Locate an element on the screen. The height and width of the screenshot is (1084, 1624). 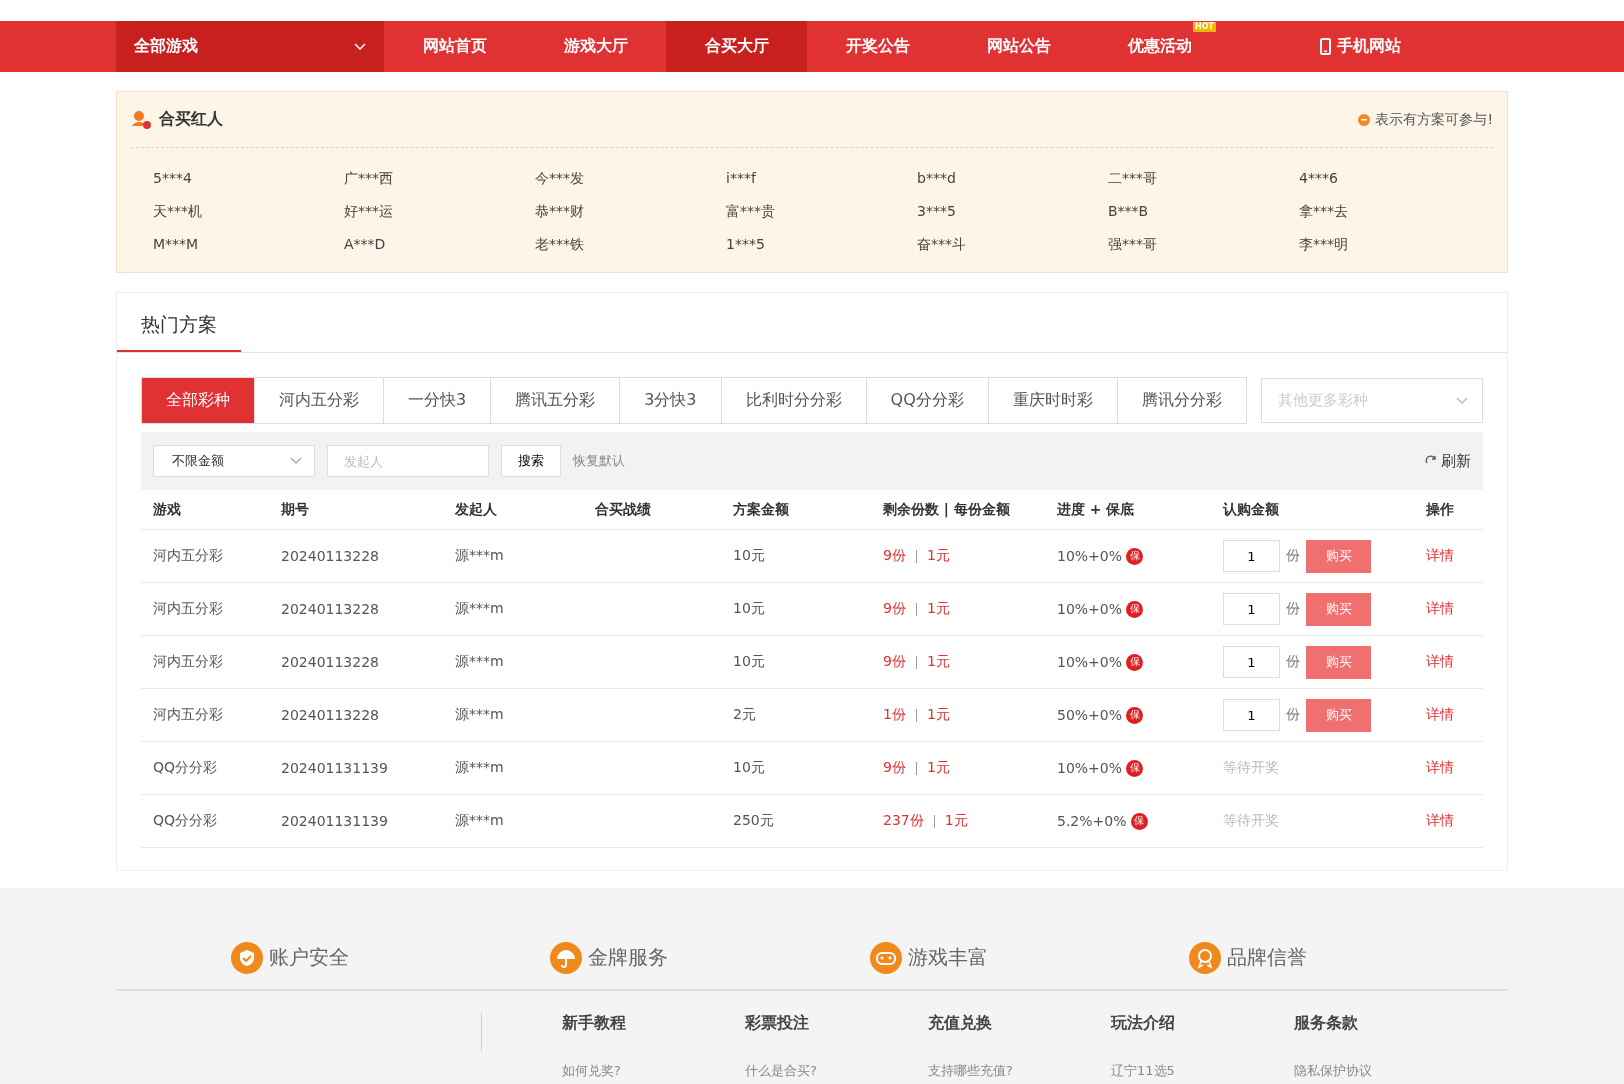
lottery-tab: 腾讯分分彩 is located at coordinates (1182, 400).